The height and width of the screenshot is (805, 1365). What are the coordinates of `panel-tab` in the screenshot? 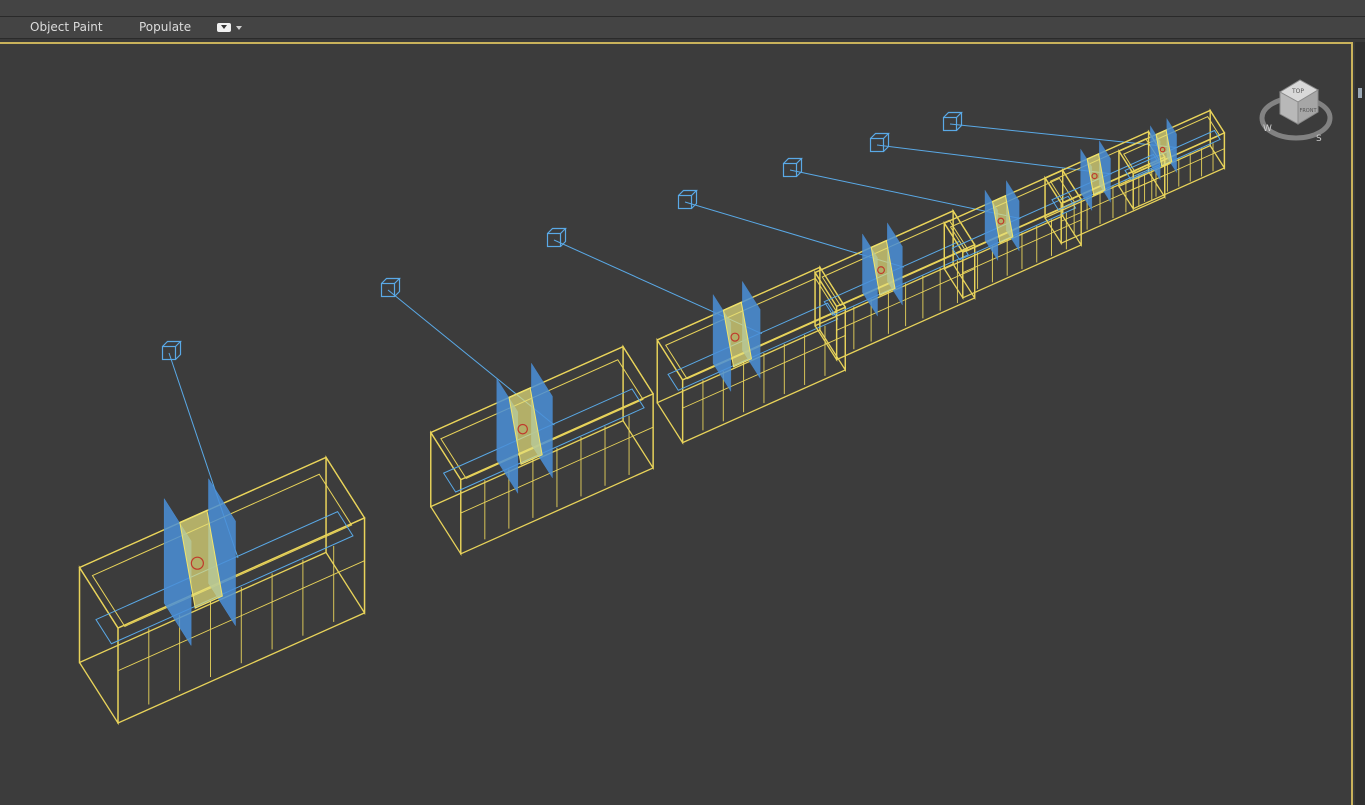 It's located at (1360, 93).